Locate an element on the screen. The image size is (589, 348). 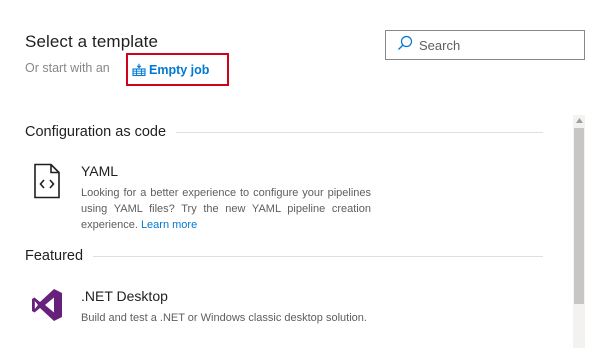
subtitle: Or start with an is located at coordinates (67, 68).